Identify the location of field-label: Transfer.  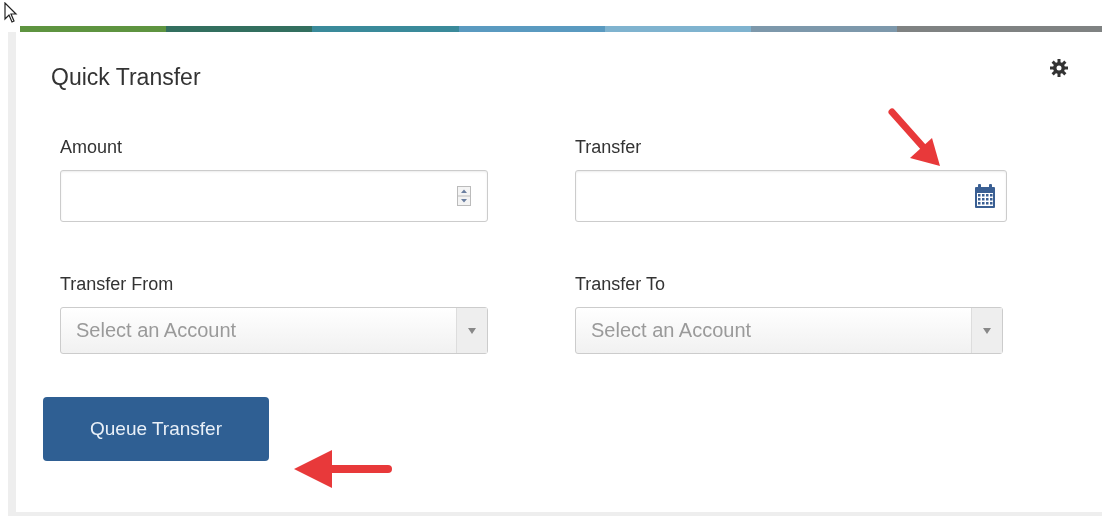
(609, 147).